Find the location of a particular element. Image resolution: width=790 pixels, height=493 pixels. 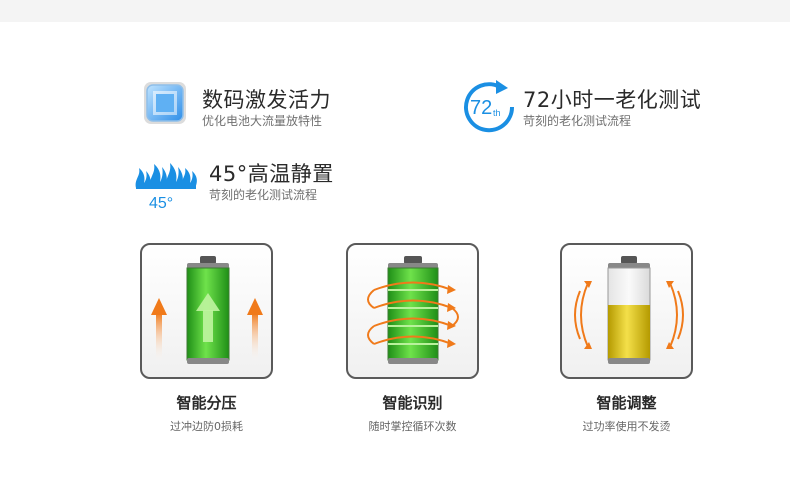

feature-title: 45°高温静置 is located at coordinates (271, 174).